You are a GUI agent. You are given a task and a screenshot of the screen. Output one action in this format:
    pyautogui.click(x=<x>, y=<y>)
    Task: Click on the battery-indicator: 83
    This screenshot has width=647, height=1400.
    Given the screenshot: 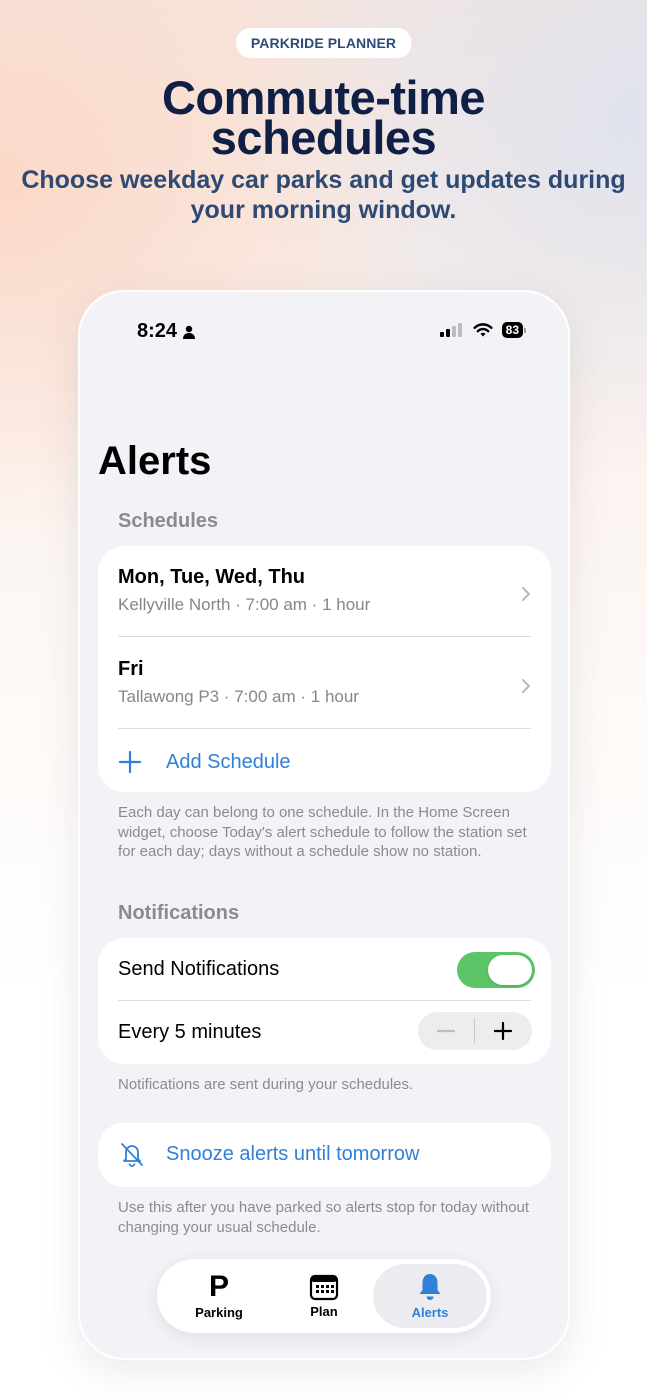 What is the action you would take?
    pyautogui.click(x=513, y=330)
    